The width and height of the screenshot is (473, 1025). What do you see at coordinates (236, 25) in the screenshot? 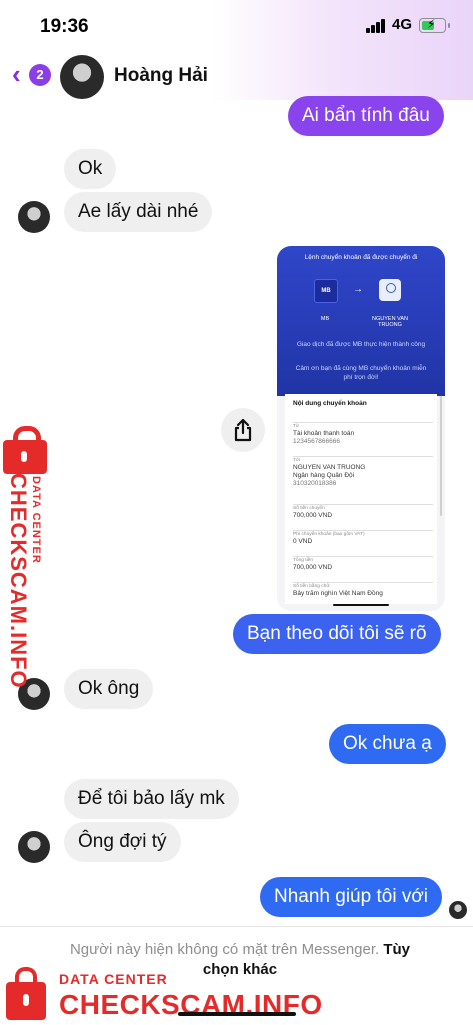
I see `status-bar: 19:36 4G ⚡` at bounding box center [236, 25].